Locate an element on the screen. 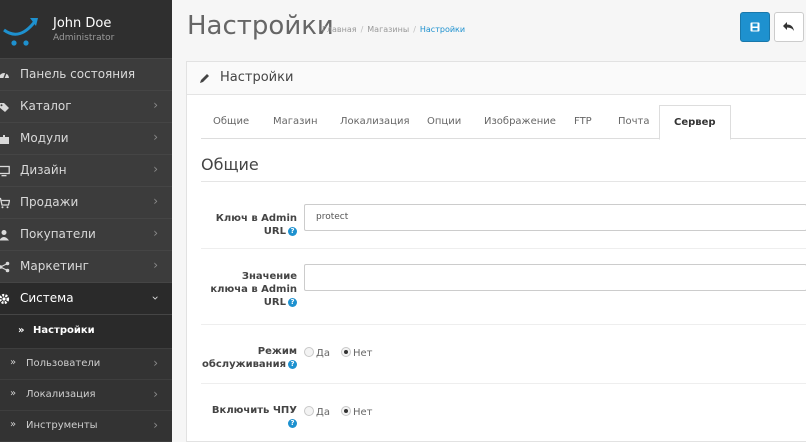  admin-key-value-input is located at coordinates (555, 277).